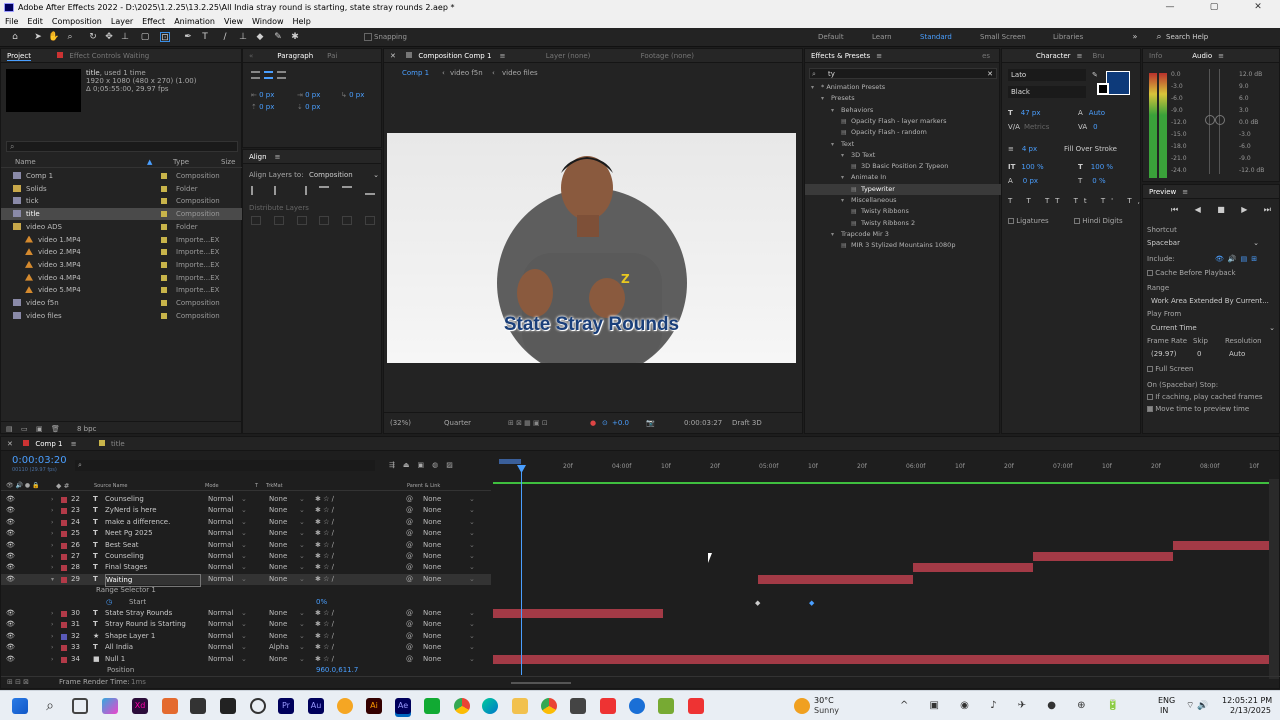 This screenshot has width=1280, height=720. What do you see at coordinates (24, 429) in the screenshot?
I see `new-folder-icon: ▭` at bounding box center [24, 429].